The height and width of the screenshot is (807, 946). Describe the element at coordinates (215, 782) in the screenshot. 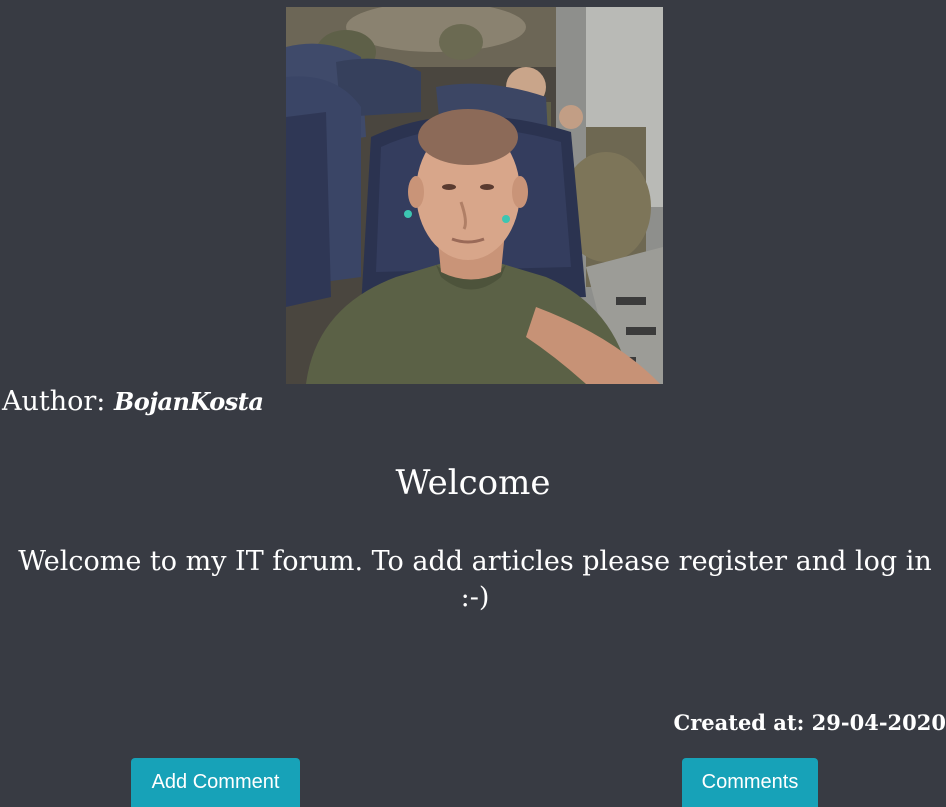

I see `add-comment-button: Add Comment` at that location.